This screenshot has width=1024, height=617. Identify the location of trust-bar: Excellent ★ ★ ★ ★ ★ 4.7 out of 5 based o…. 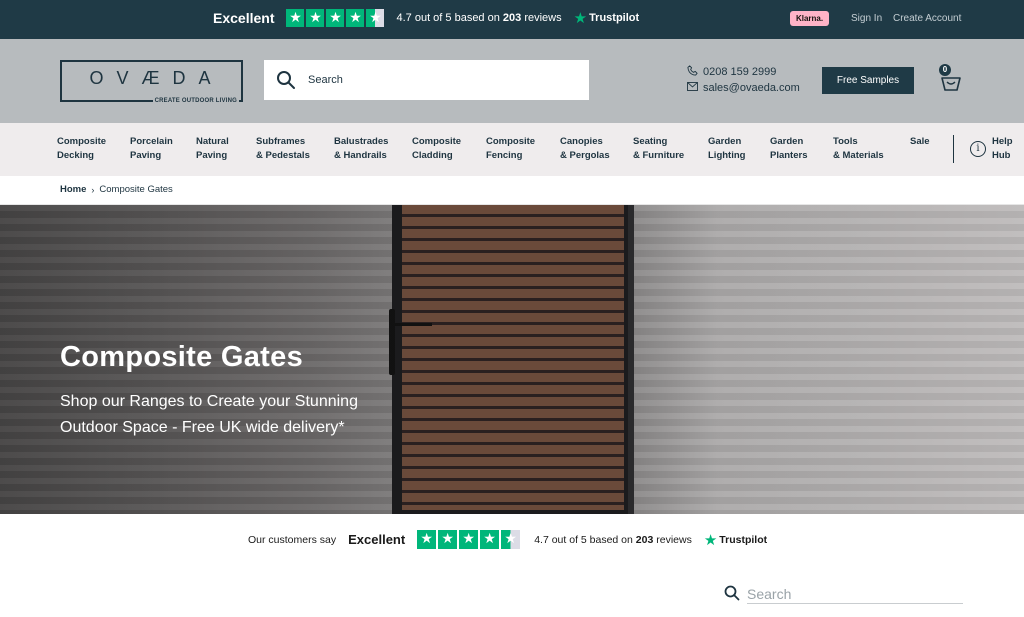
(512, 19).